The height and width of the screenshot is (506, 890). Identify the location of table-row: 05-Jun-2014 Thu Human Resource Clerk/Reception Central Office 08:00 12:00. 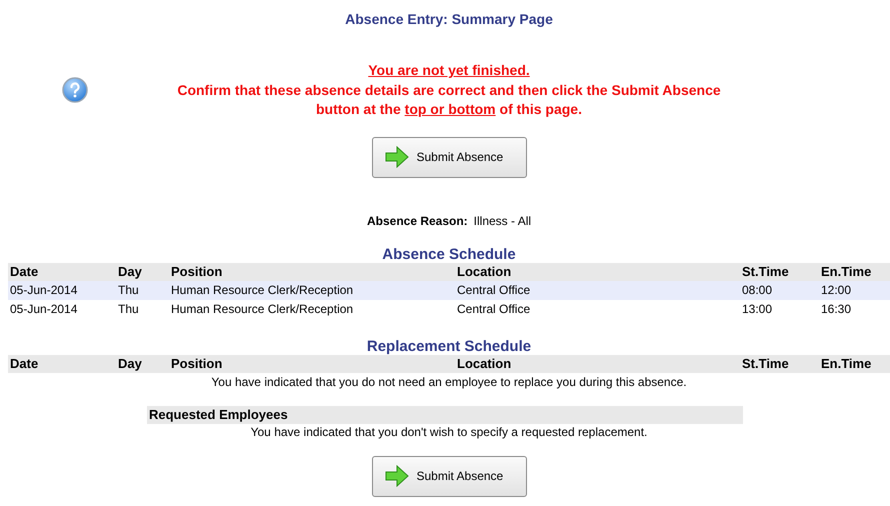
(449, 290).